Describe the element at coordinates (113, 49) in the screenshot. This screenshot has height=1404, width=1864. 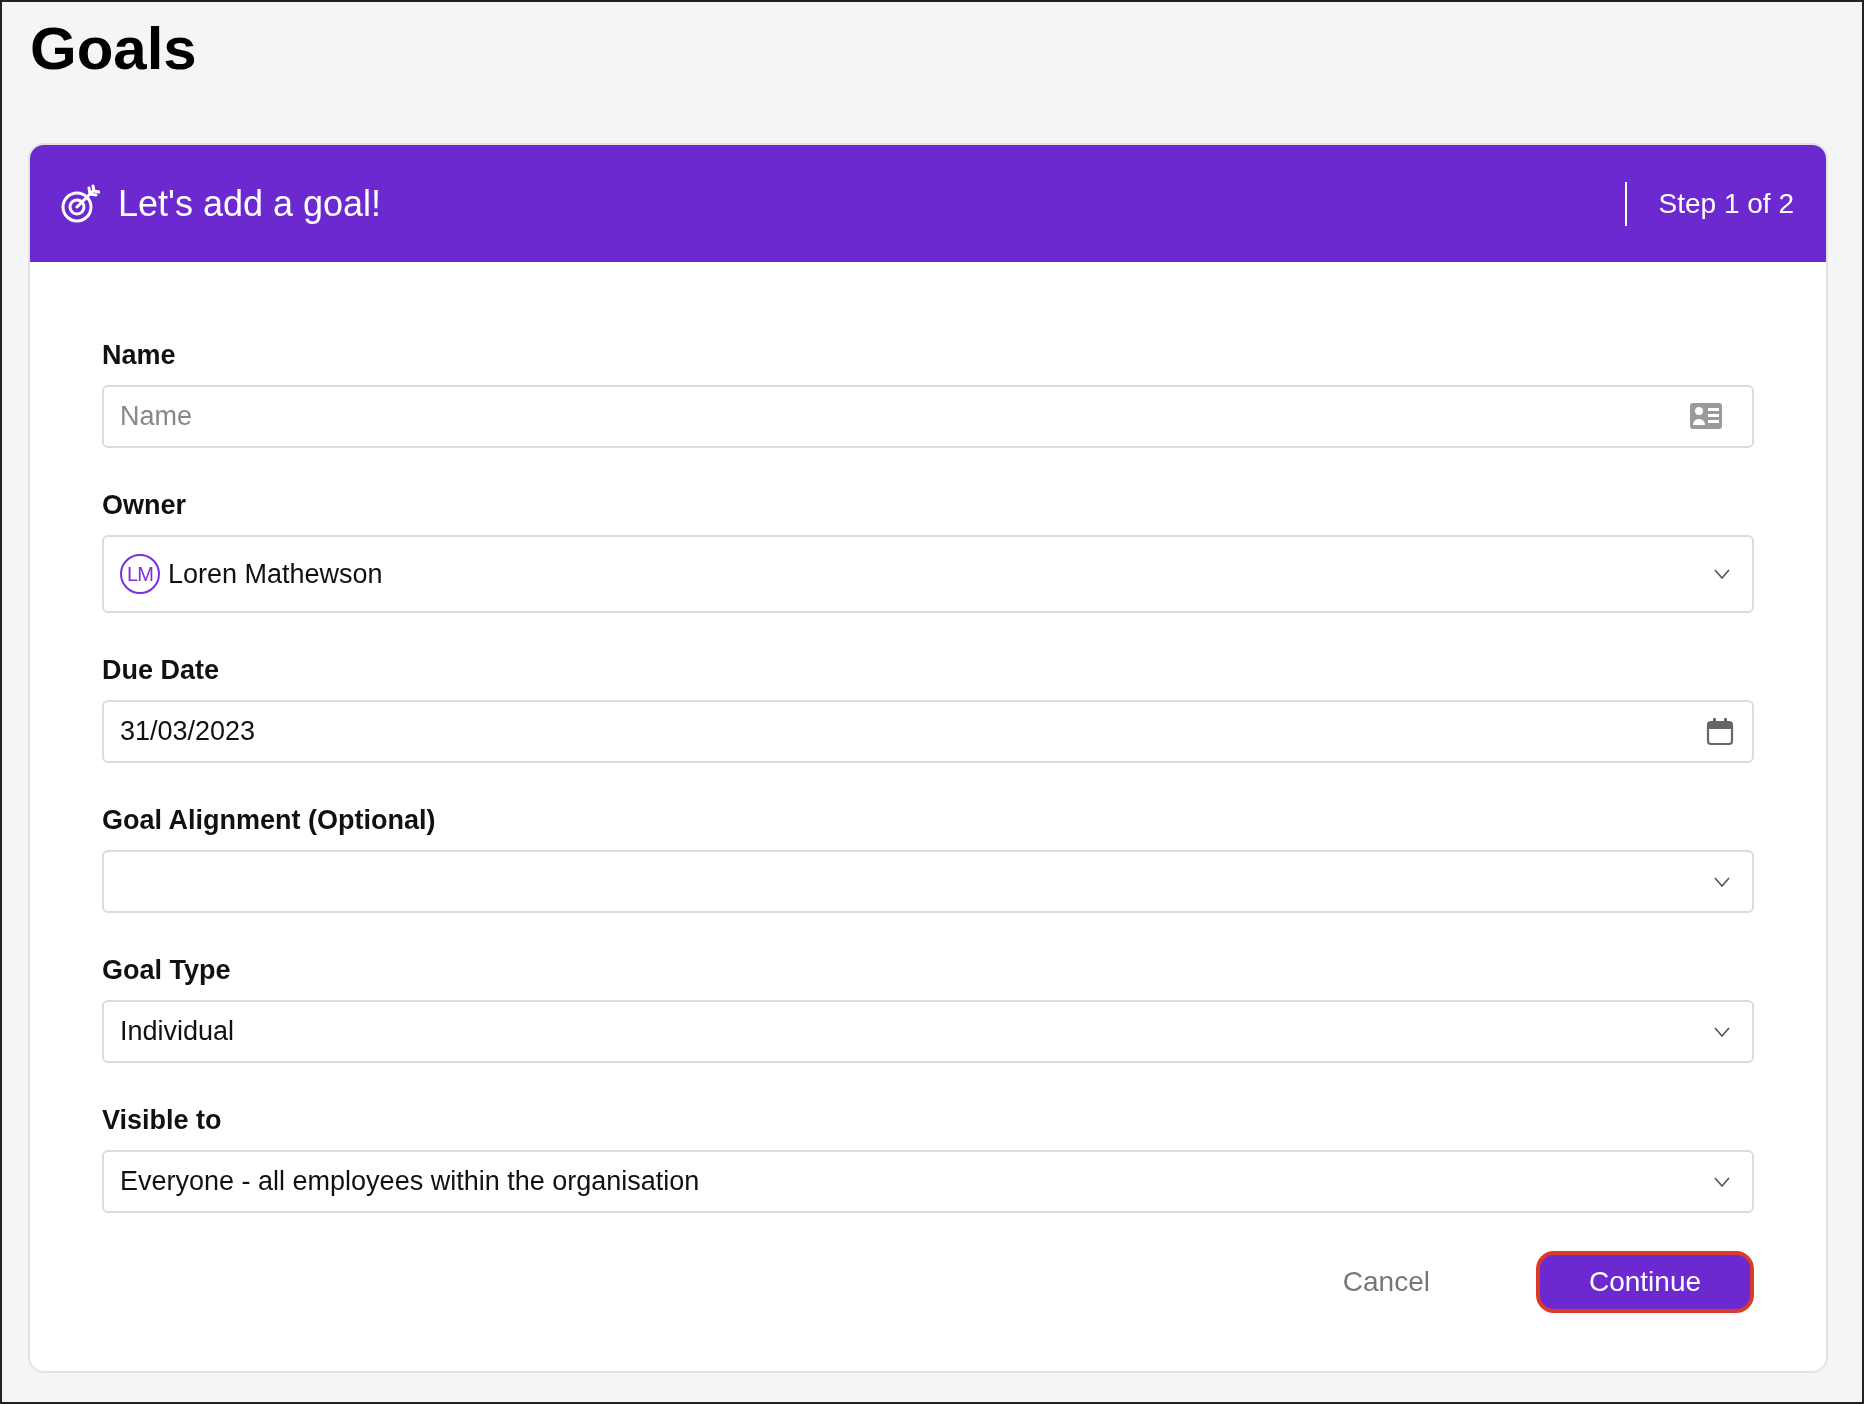
I see `page-title: Goals` at that location.